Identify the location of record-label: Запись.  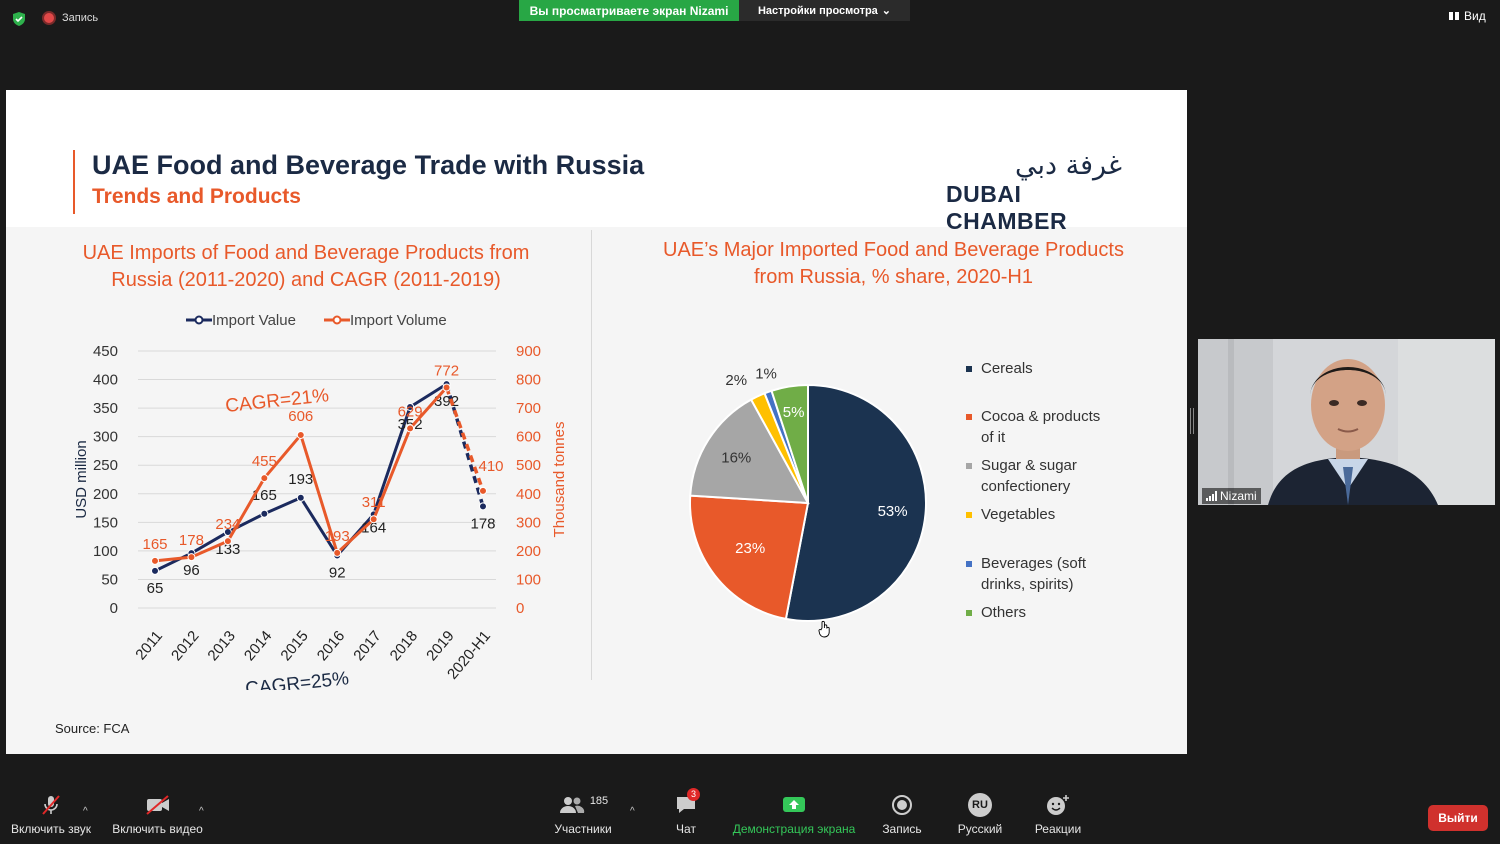
(902, 829).